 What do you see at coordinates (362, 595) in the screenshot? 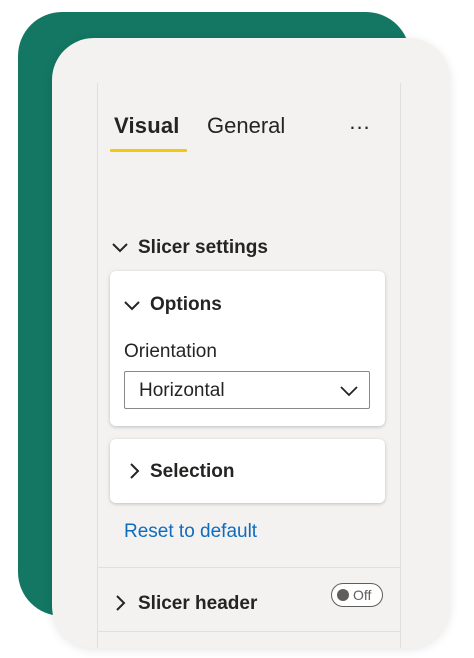
I see `toggle-state-label: Off` at bounding box center [362, 595].